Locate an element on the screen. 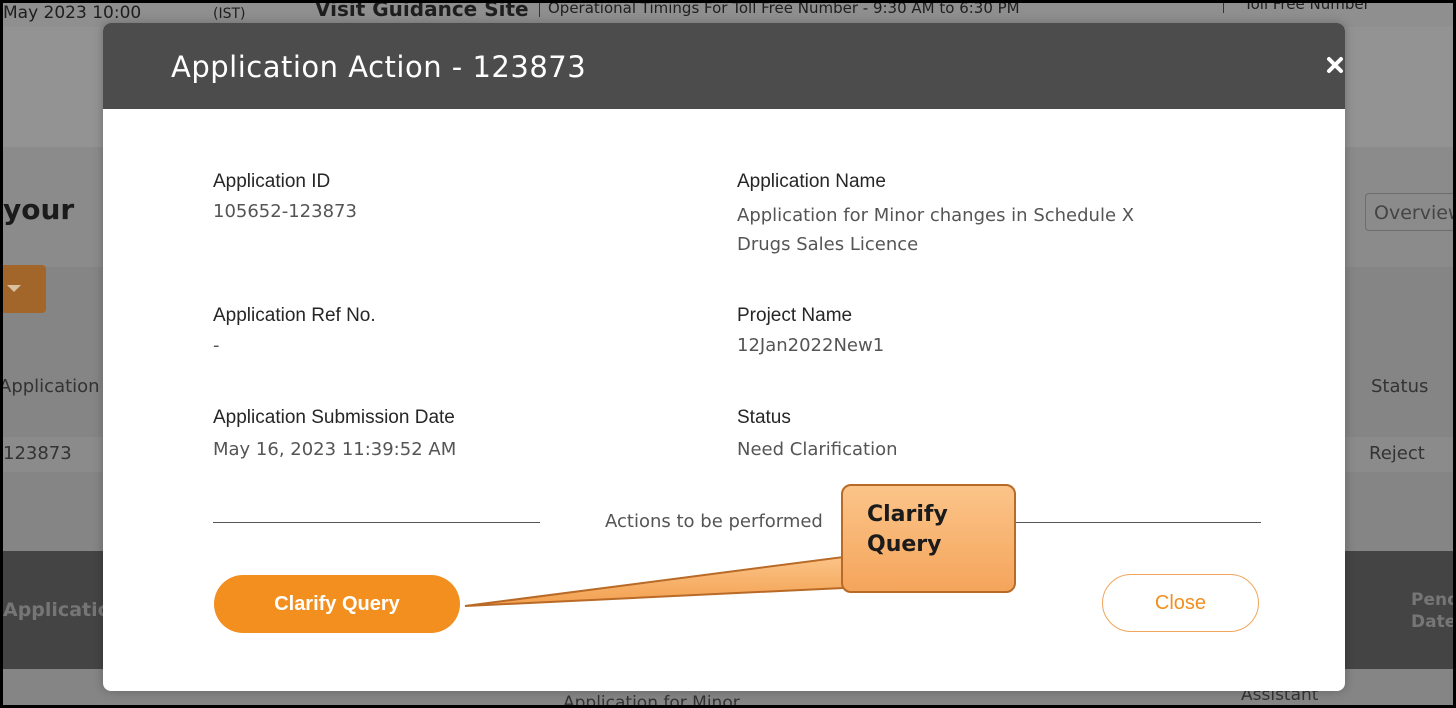  application-name-line2: Drugs Sales Licence is located at coordinates (828, 244).